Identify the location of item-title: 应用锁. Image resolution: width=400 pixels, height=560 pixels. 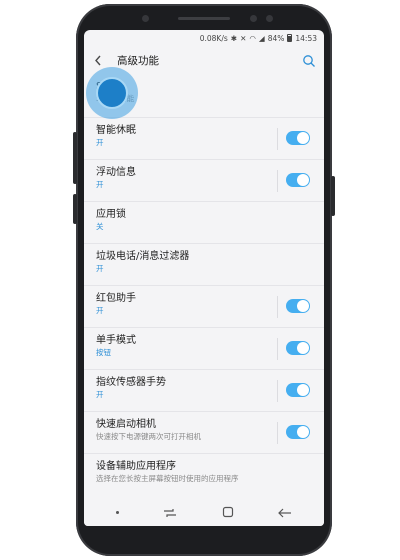
(111, 214).